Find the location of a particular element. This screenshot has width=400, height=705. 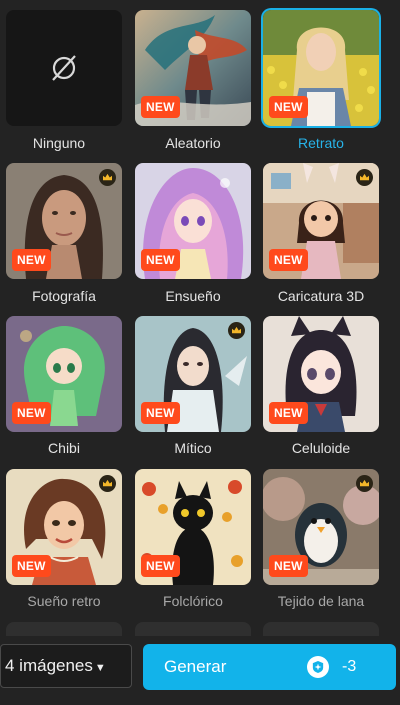

style-label: Celuloide is located at coordinates (321, 448).